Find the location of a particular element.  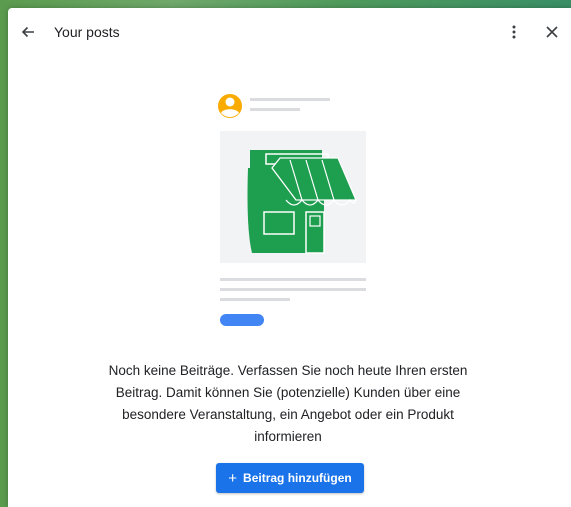

empty-posts-illustration is located at coordinates (292, 210).